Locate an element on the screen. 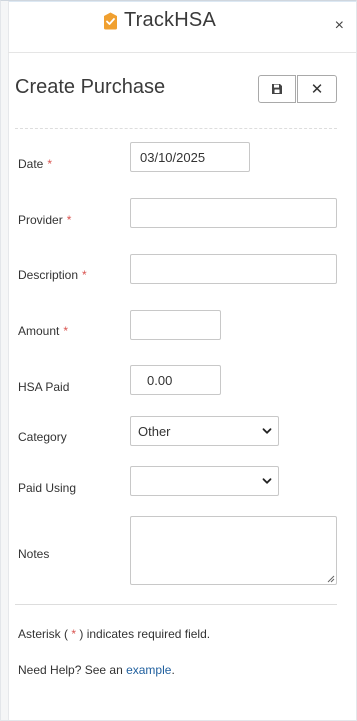  cancel-button: ✕ is located at coordinates (317, 89).